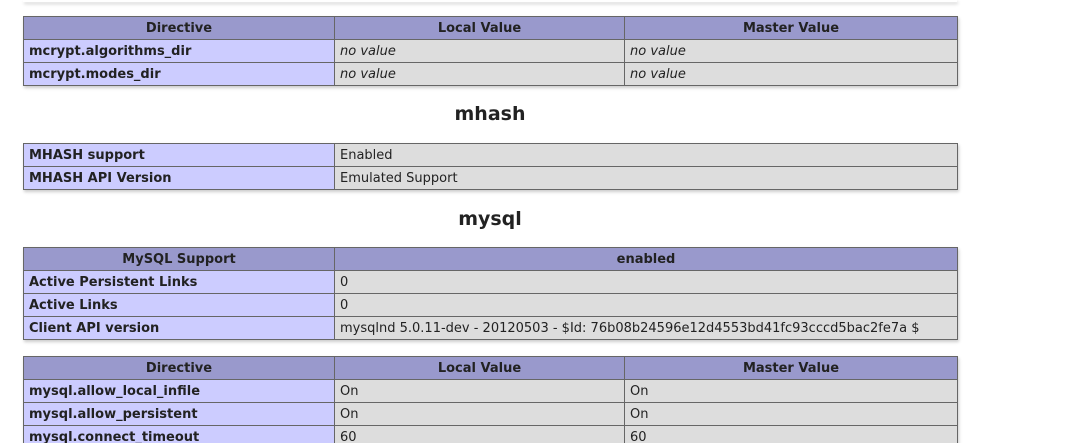 This screenshot has height=443, width=1065. Describe the element at coordinates (179, 434) in the screenshot. I see `directive-name: mysql.connect_timeout` at that location.